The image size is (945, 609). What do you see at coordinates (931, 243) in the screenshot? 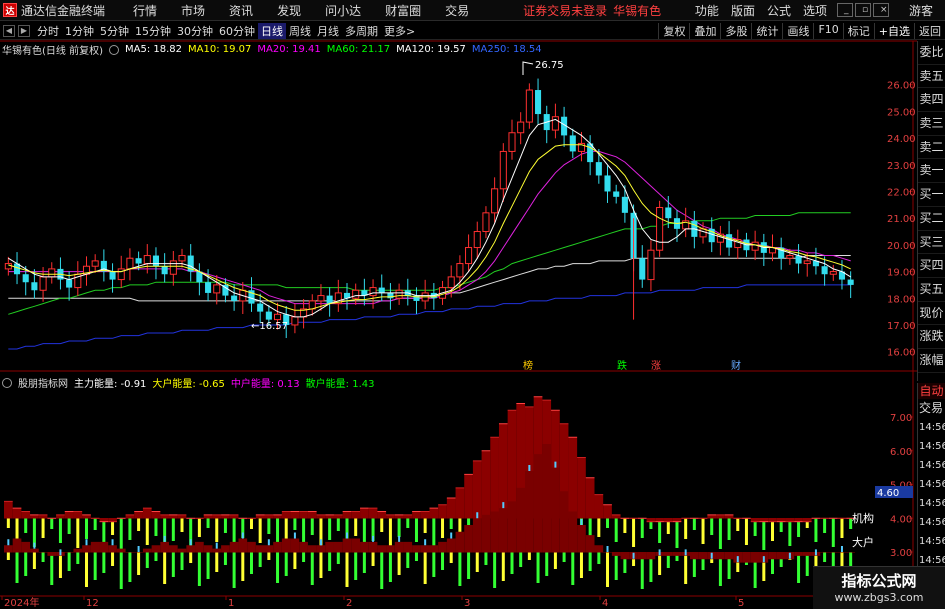
I see `order-book-row: 买三` at bounding box center [931, 243].